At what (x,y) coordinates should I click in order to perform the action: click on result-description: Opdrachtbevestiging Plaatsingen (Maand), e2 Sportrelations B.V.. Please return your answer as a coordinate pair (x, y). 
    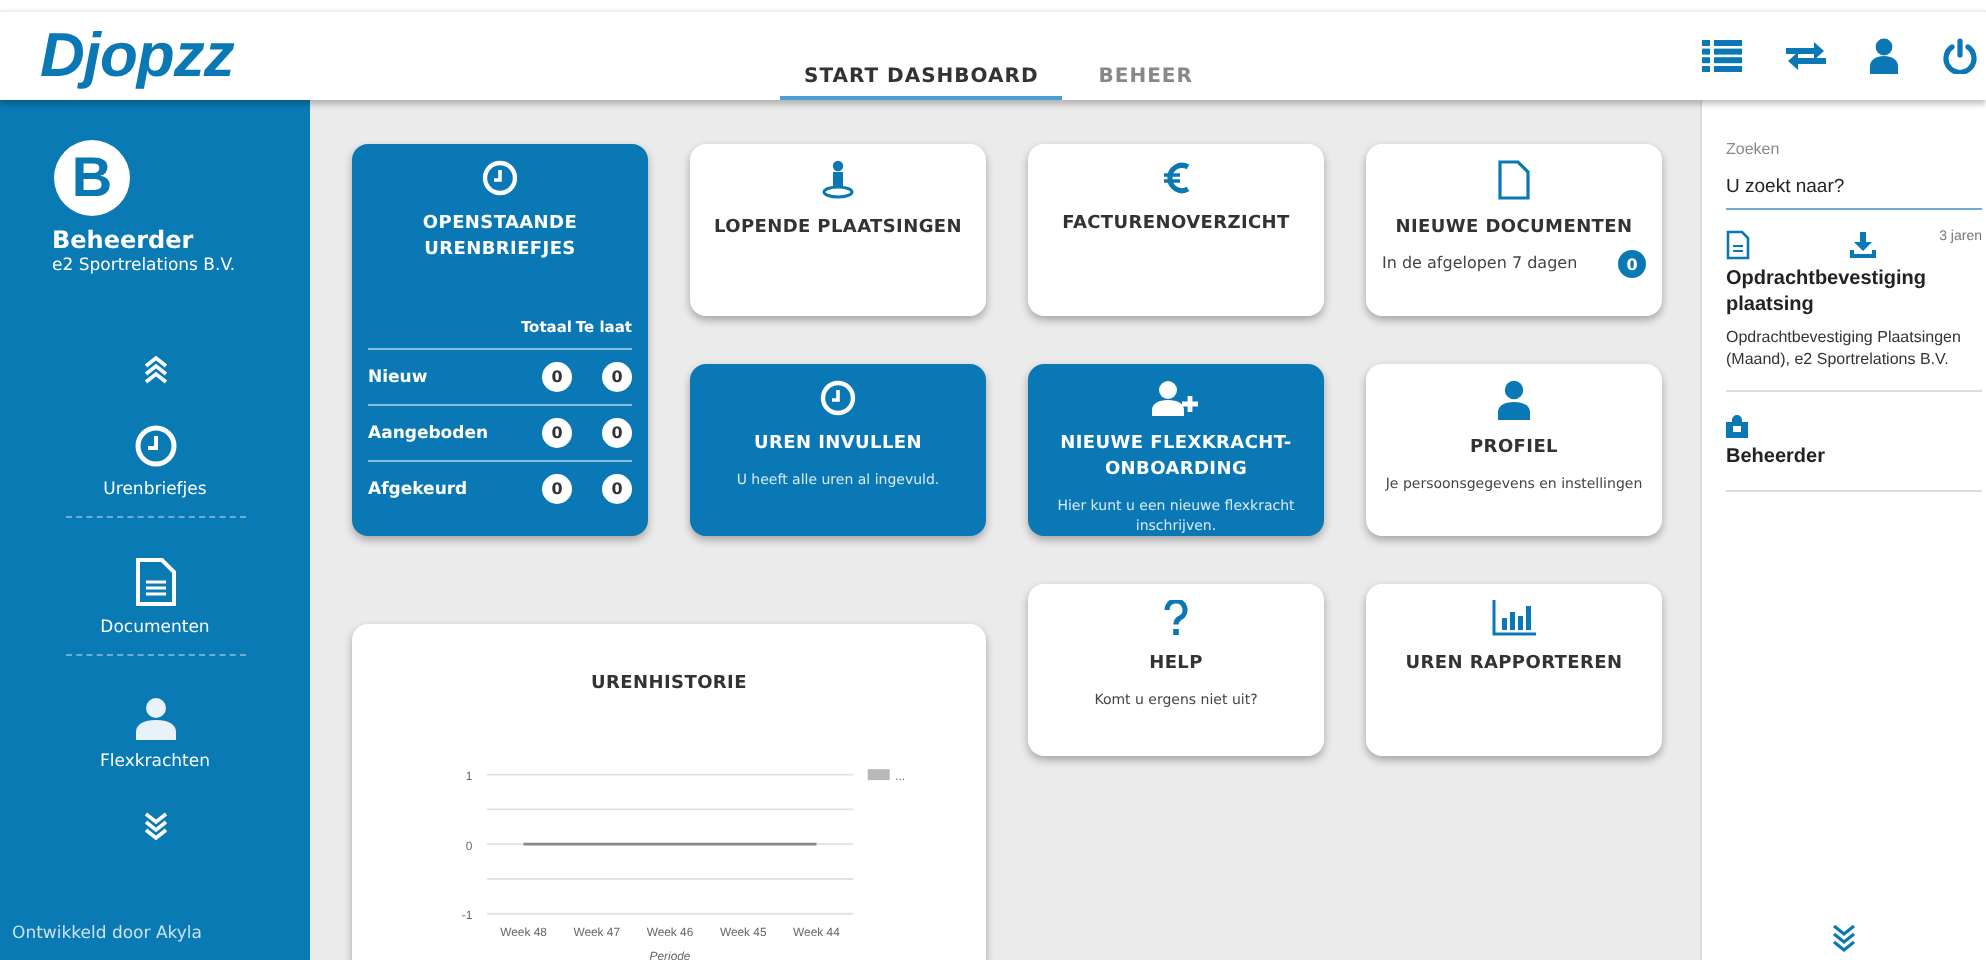
    Looking at the image, I should click on (1844, 348).